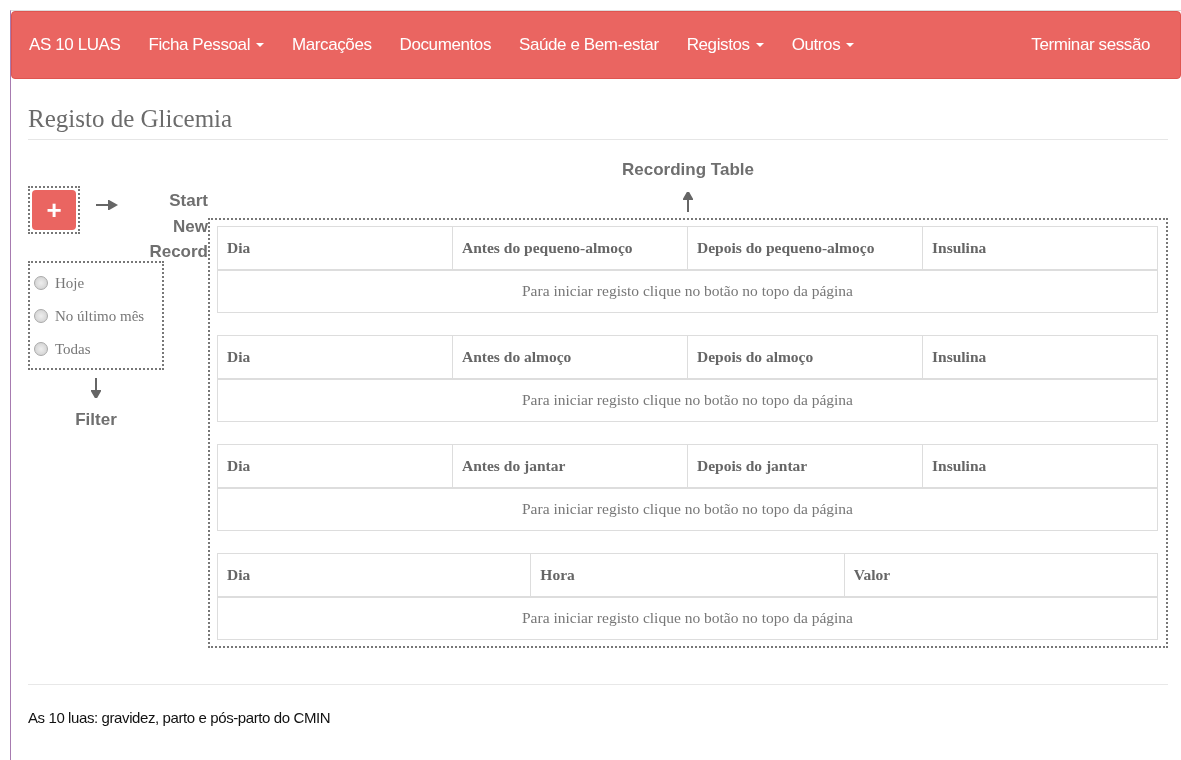  What do you see at coordinates (805, 357) in the screenshot?
I see `column-header: Depois do almoço` at bounding box center [805, 357].